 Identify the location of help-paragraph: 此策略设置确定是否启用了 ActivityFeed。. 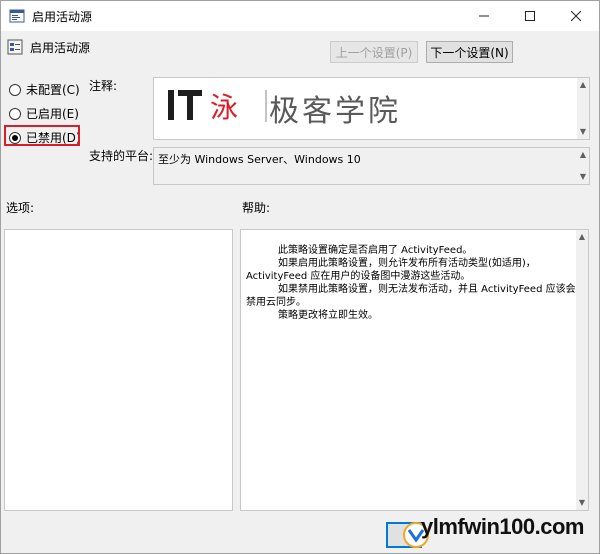
(375, 250).